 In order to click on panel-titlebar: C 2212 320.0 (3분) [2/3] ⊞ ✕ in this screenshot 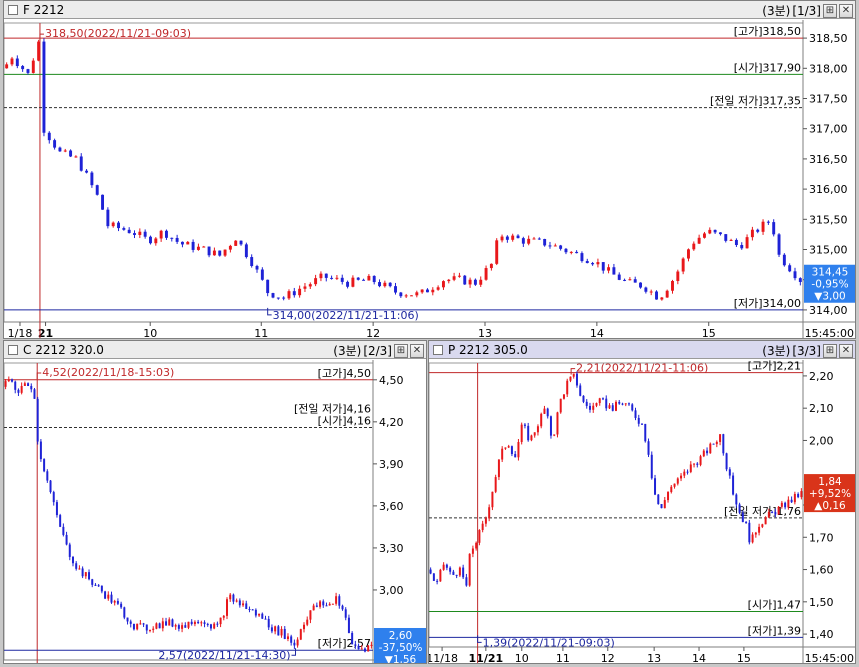, I will do `click(215, 350)`.